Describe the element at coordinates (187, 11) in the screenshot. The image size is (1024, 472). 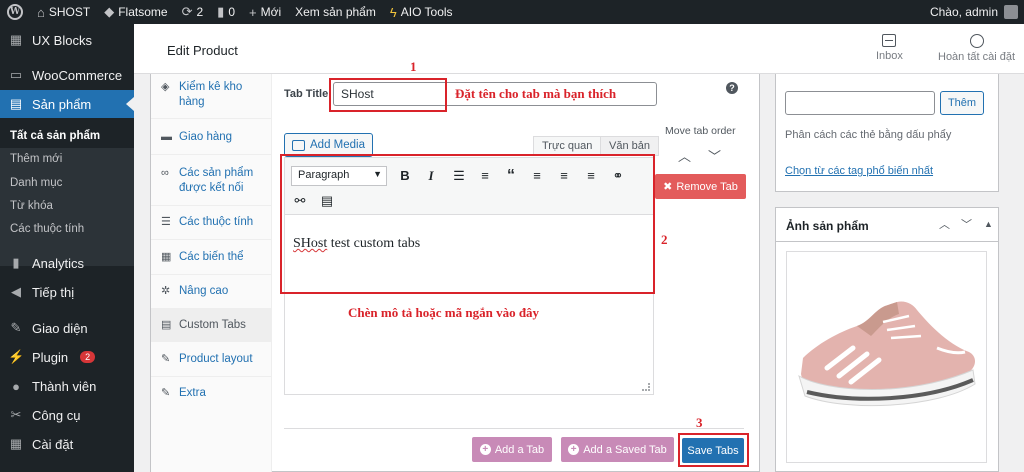
I see `refresh-icon: ⟳` at that location.